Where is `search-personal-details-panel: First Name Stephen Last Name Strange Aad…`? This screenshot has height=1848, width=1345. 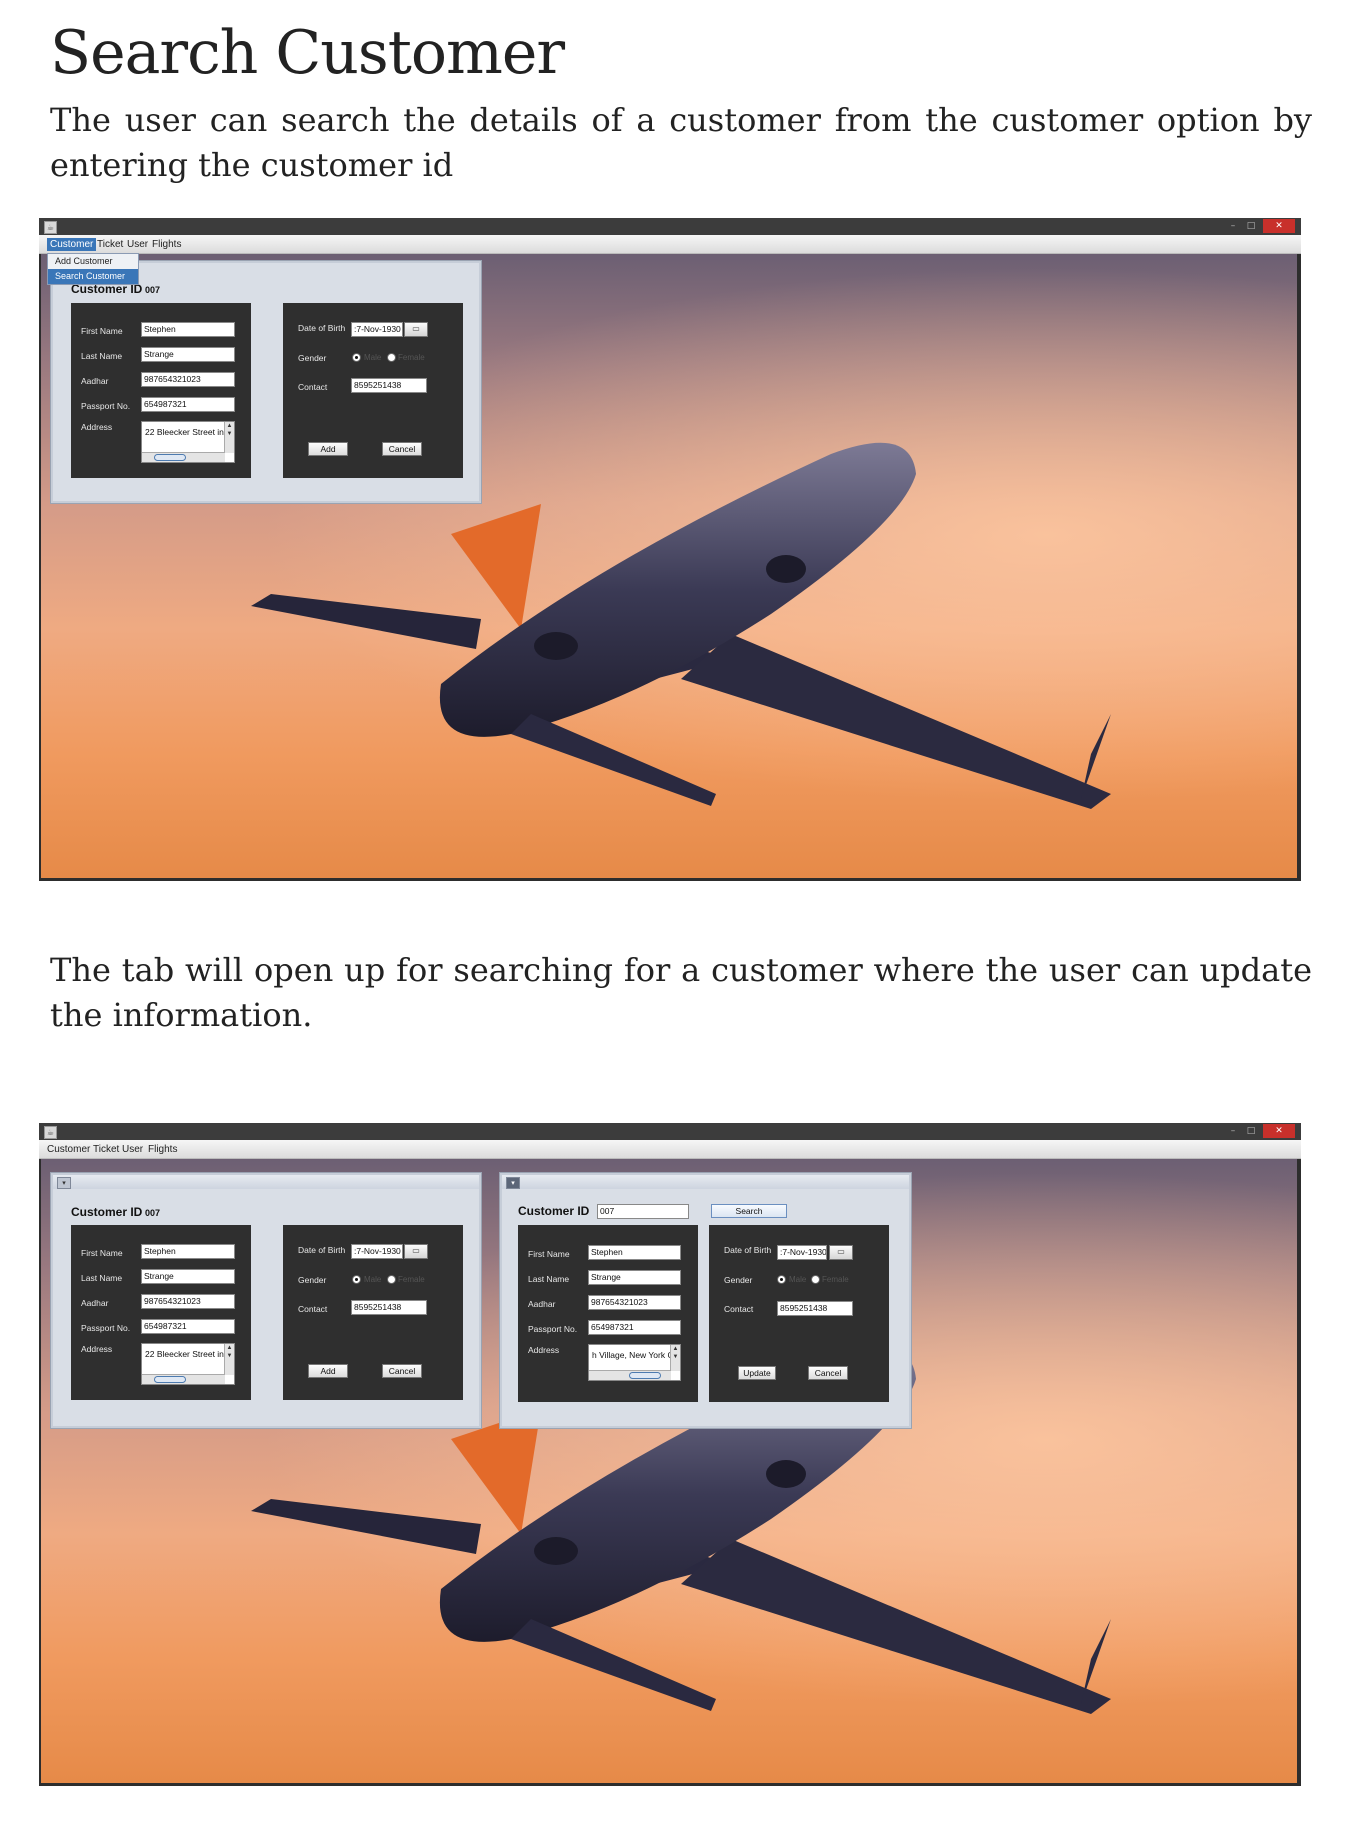 search-personal-details-panel: First Name Stephen Last Name Strange Aad… is located at coordinates (608, 1313).